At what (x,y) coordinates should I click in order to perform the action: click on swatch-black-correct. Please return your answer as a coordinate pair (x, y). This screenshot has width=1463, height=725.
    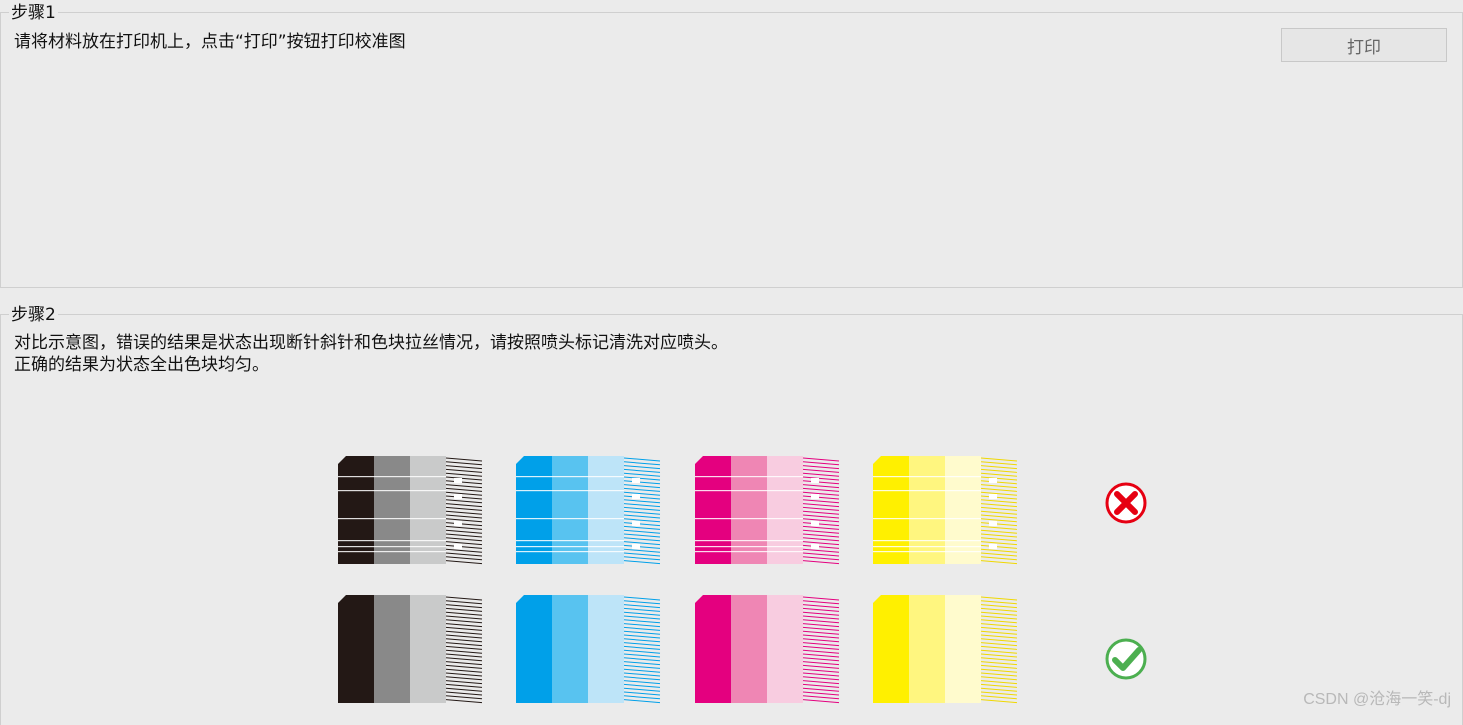
    Looking at the image, I should click on (410, 649).